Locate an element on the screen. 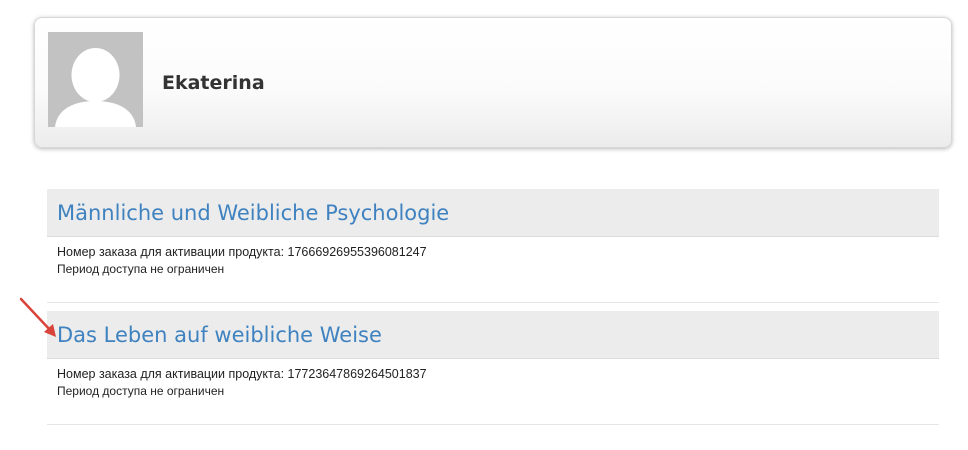  product-title-link: Das Leben auf weibliche Weise is located at coordinates (219, 335).